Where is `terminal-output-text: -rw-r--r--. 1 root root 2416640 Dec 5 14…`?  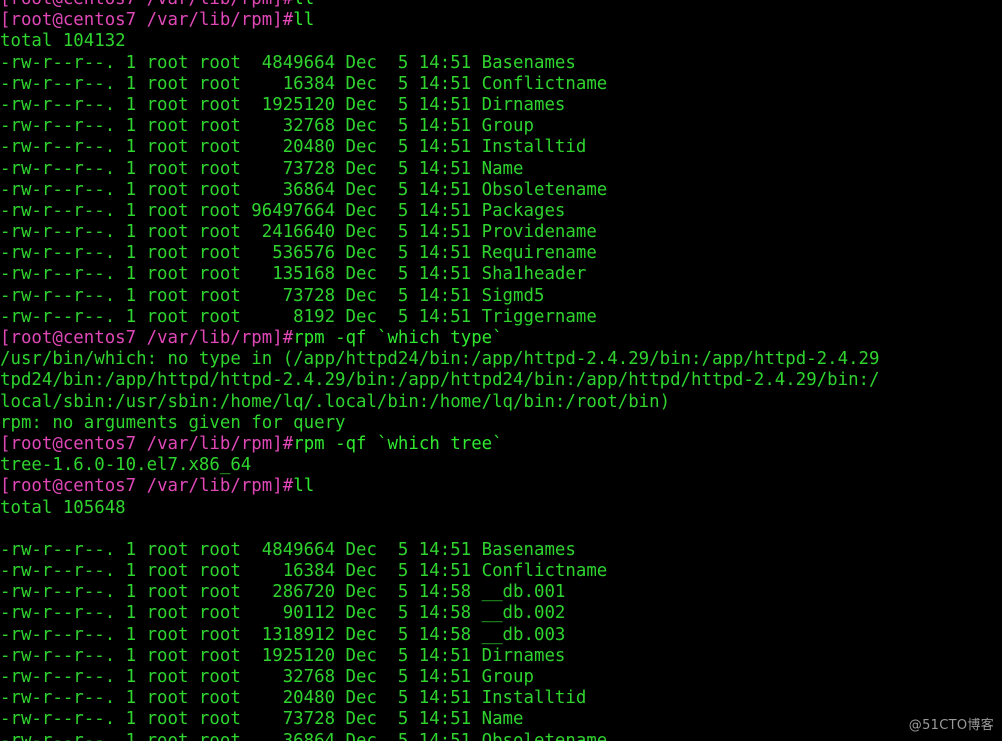
terminal-output-text: -rw-r--r--. 1 root root 2416640 Dec 5 14… is located at coordinates (298, 232).